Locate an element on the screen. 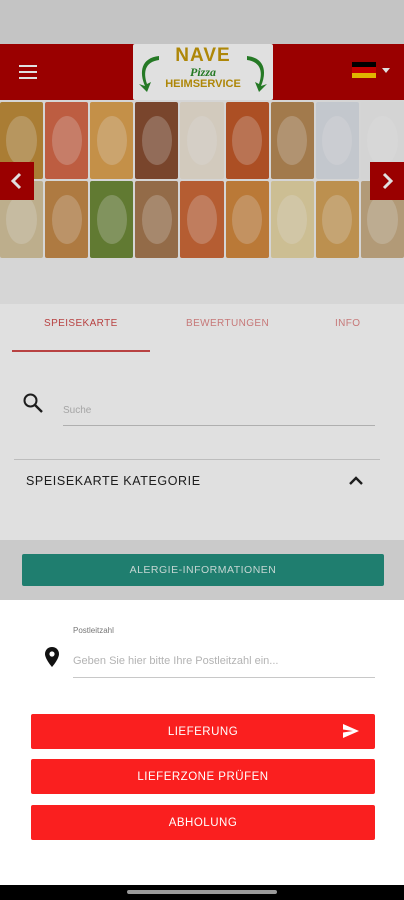 The image size is (404, 900). pickup-button-label: ABHOLUNG is located at coordinates (203, 822).